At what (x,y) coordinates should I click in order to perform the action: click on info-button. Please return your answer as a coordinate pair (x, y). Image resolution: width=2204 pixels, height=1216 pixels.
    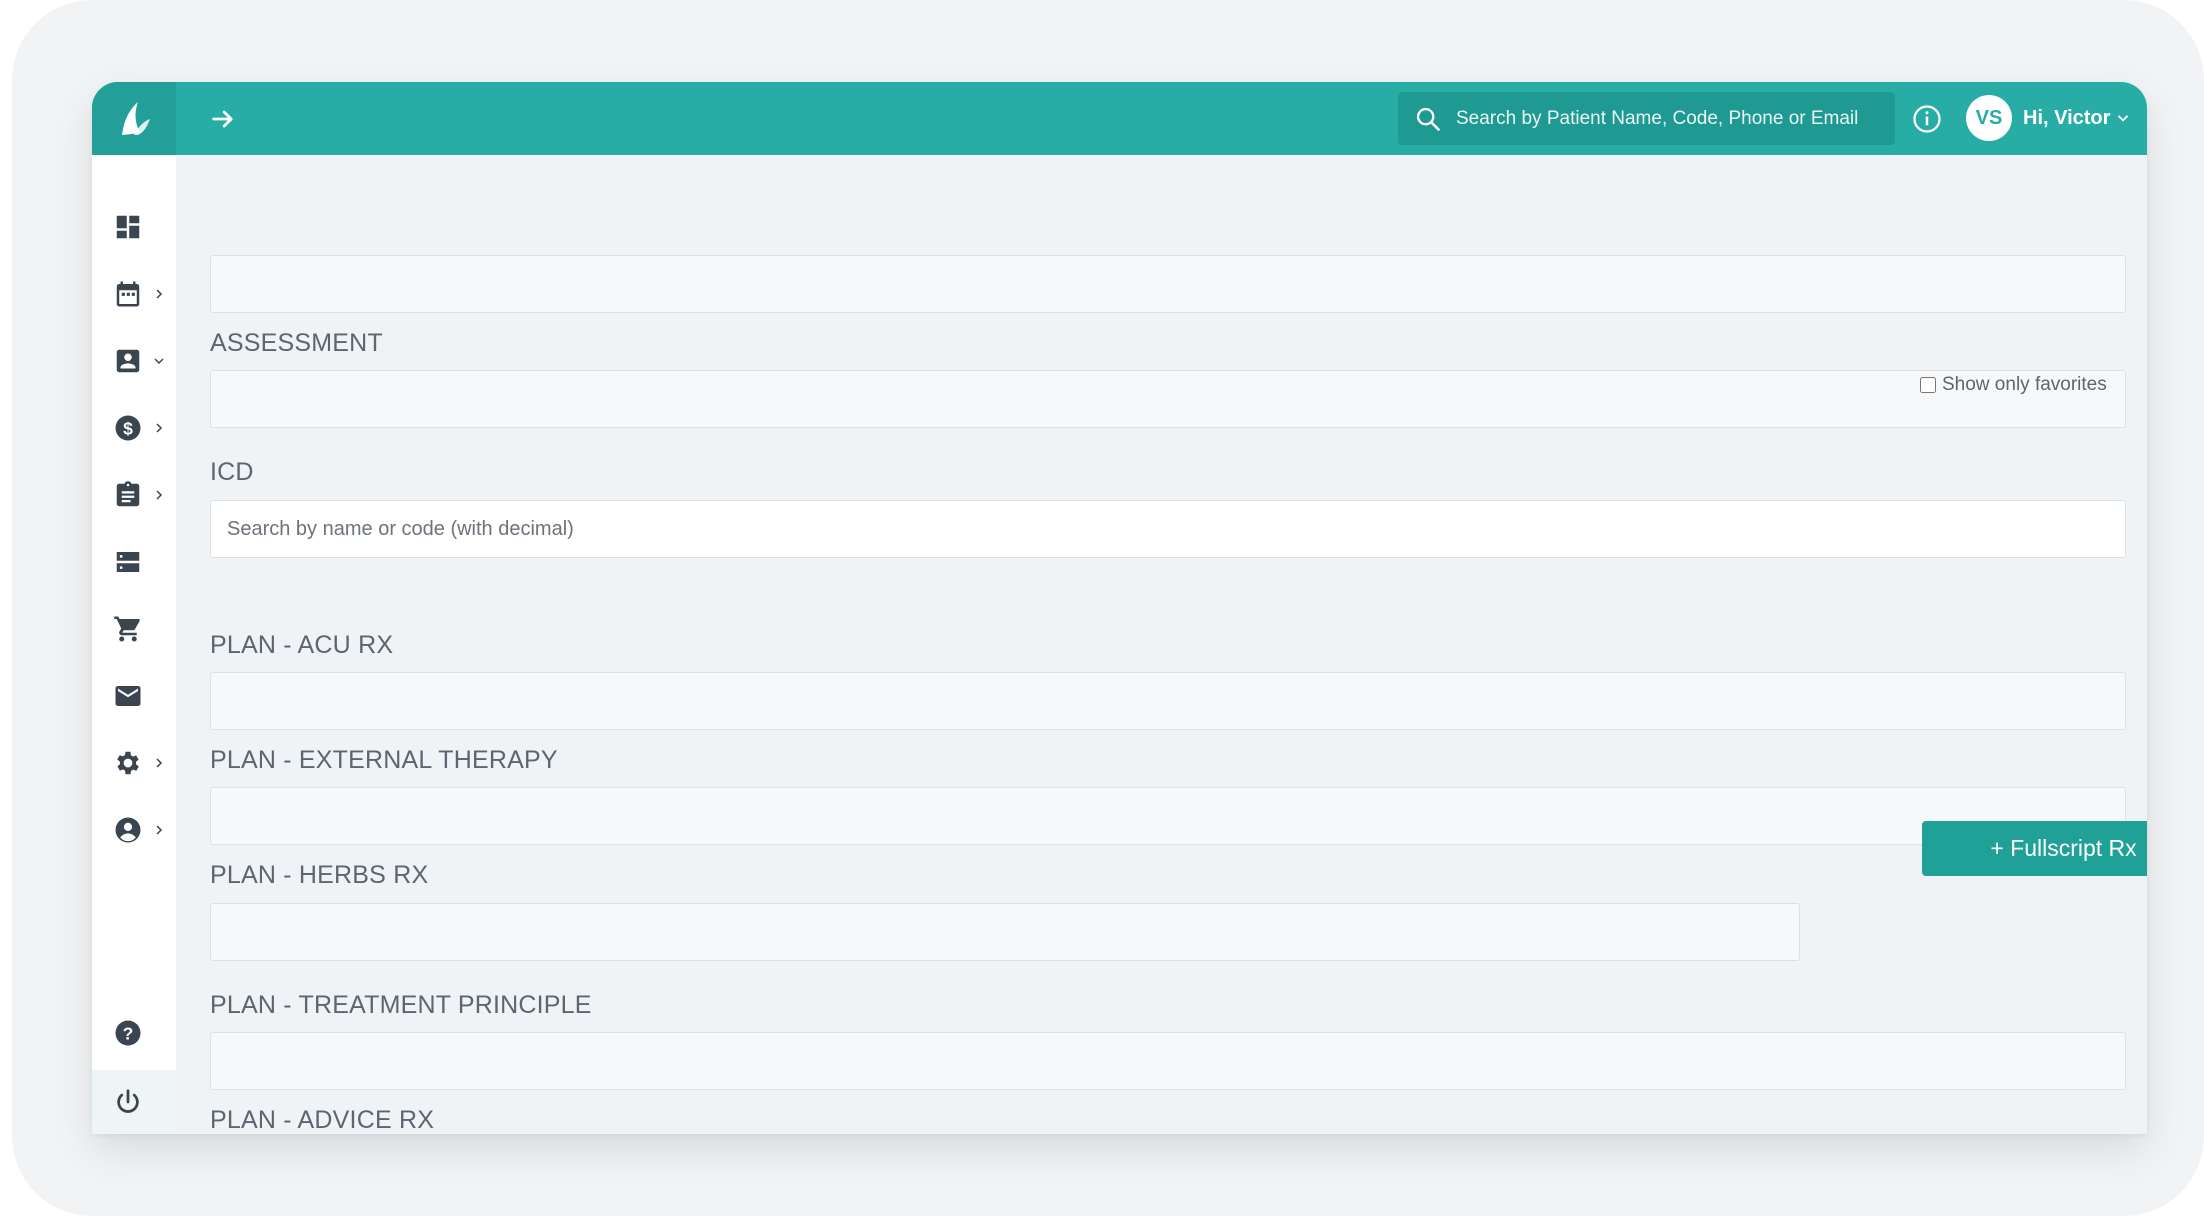
    Looking at the image, I should click on (1927, 119).